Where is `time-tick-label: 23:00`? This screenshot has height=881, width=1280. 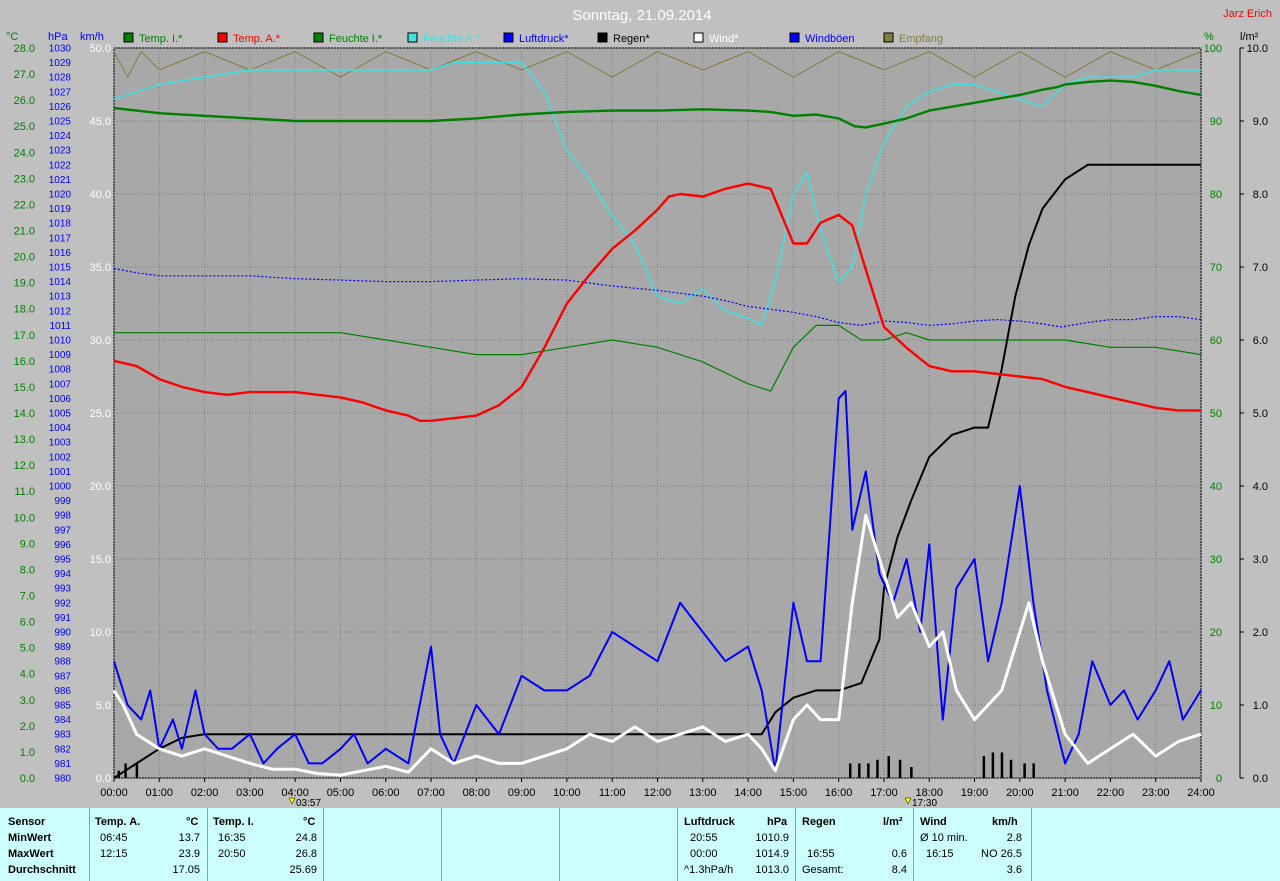
time-tick-label: 23:00 is located at coordinates (1156, 793).